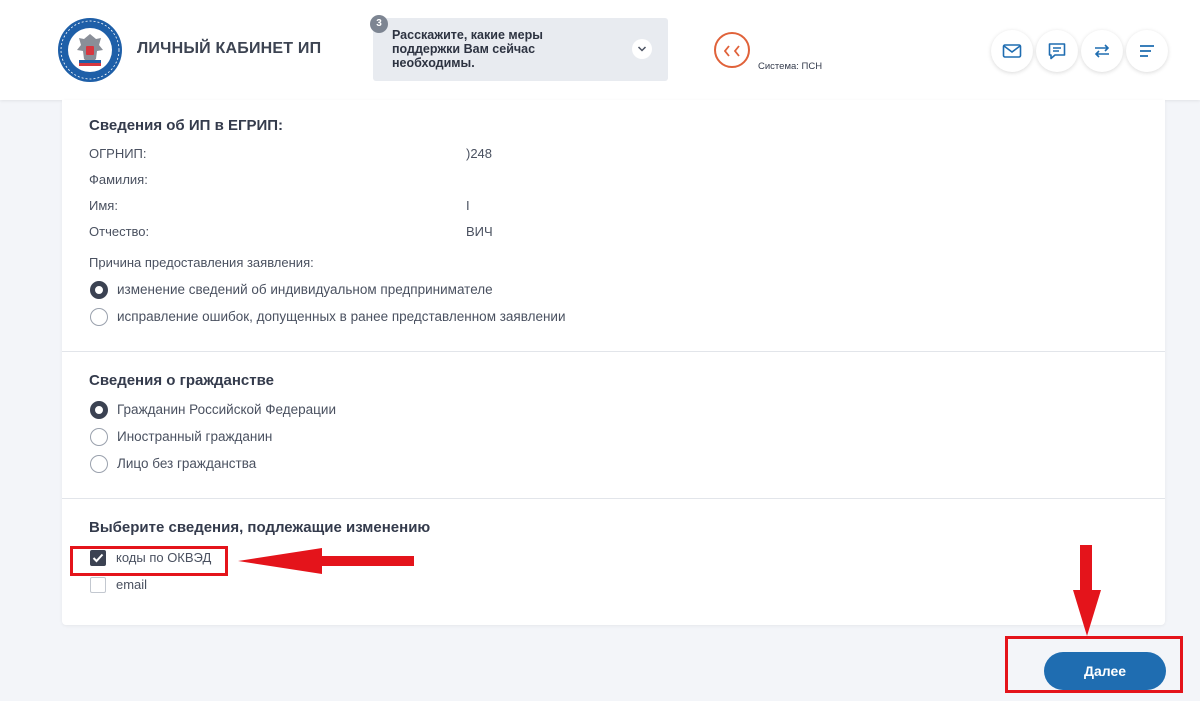 This screenshot has width=1200, height=701. What do you see at coordinates (669, 590) in the screenshot?
I see `annotation-arrows` at bounding box center [669, 590].